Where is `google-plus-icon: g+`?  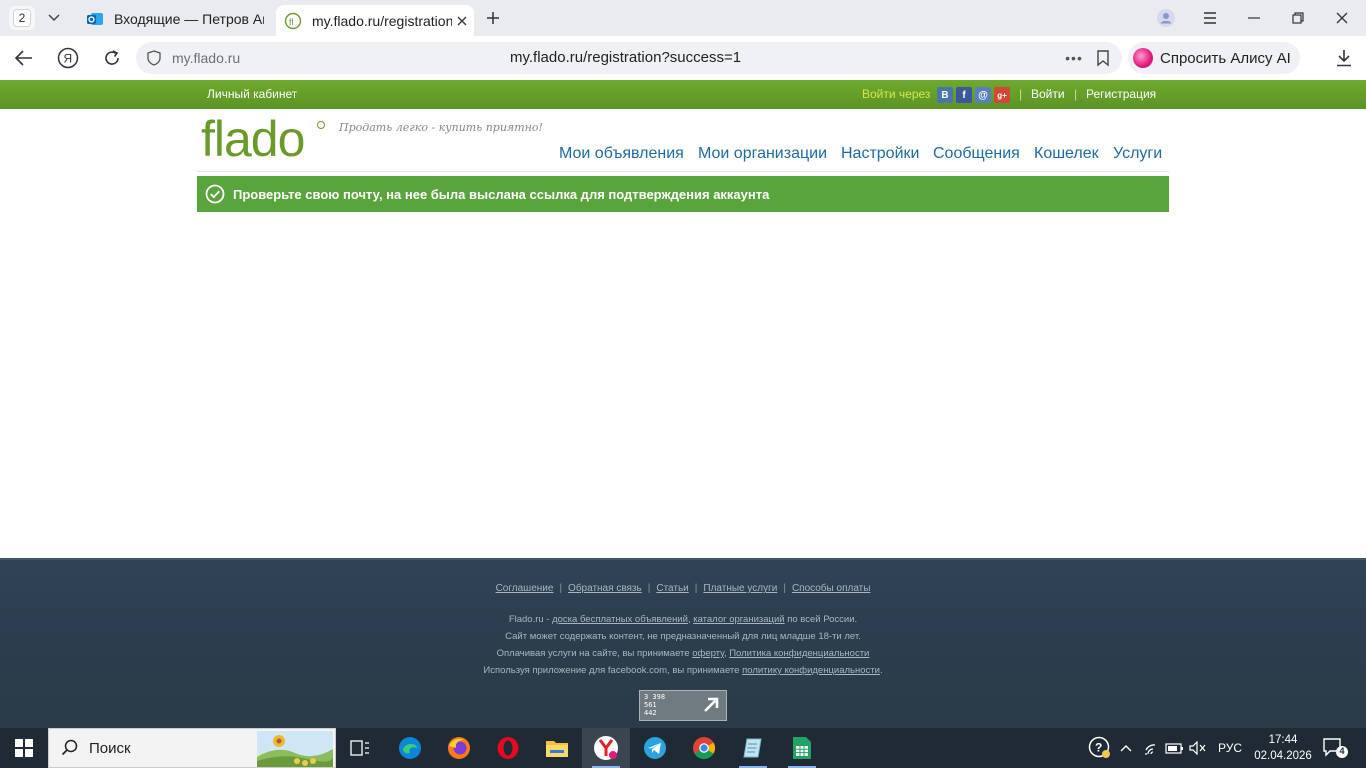
google-plus-icon: g+ is located at coordinates (1002, 95).